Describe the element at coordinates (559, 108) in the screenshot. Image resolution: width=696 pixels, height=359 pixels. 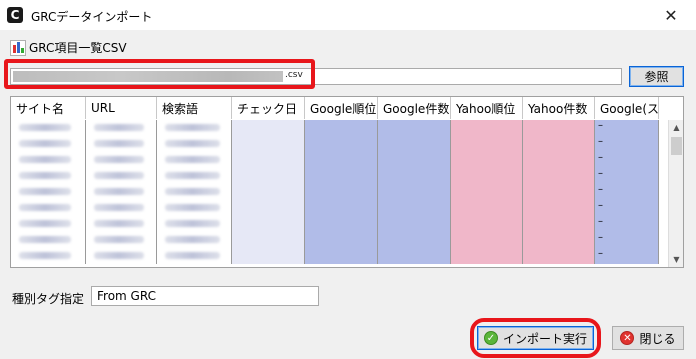
I see `column-header: Yahoo件数` at that location.